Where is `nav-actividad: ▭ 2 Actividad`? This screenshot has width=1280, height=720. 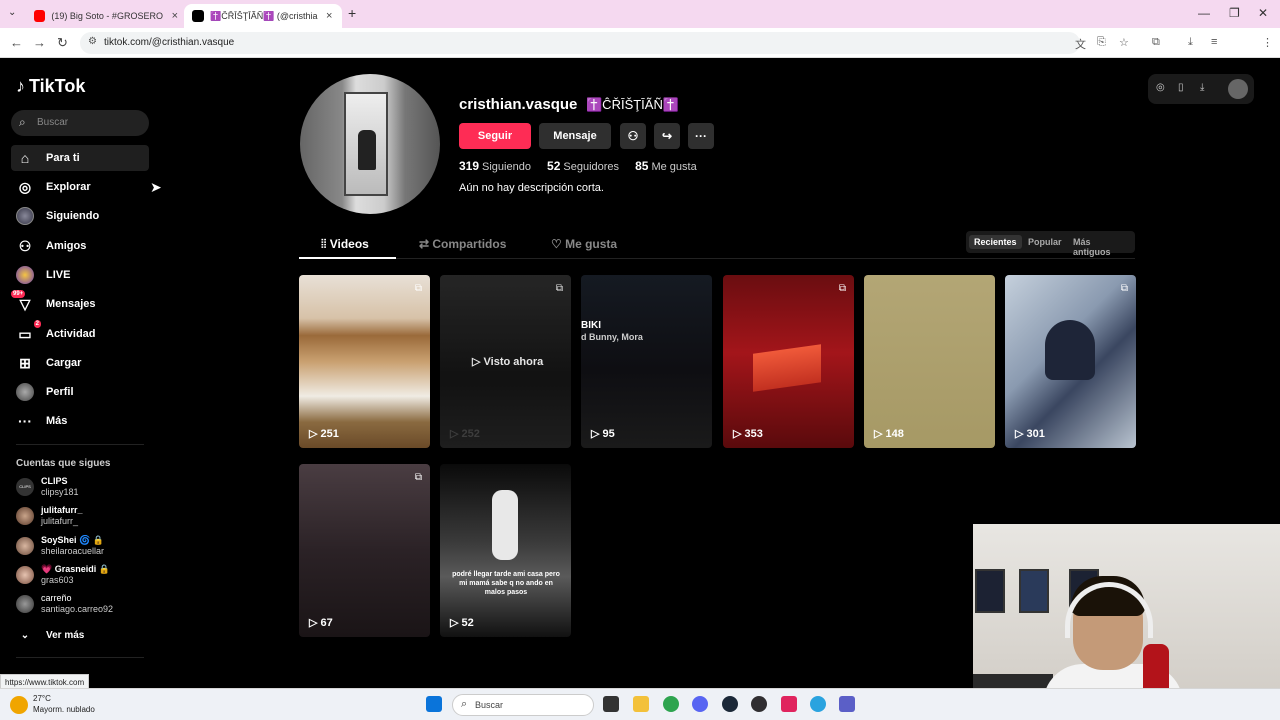 nav-actividad: ▭ 2 Actividad is located at coordinates (80, 333).